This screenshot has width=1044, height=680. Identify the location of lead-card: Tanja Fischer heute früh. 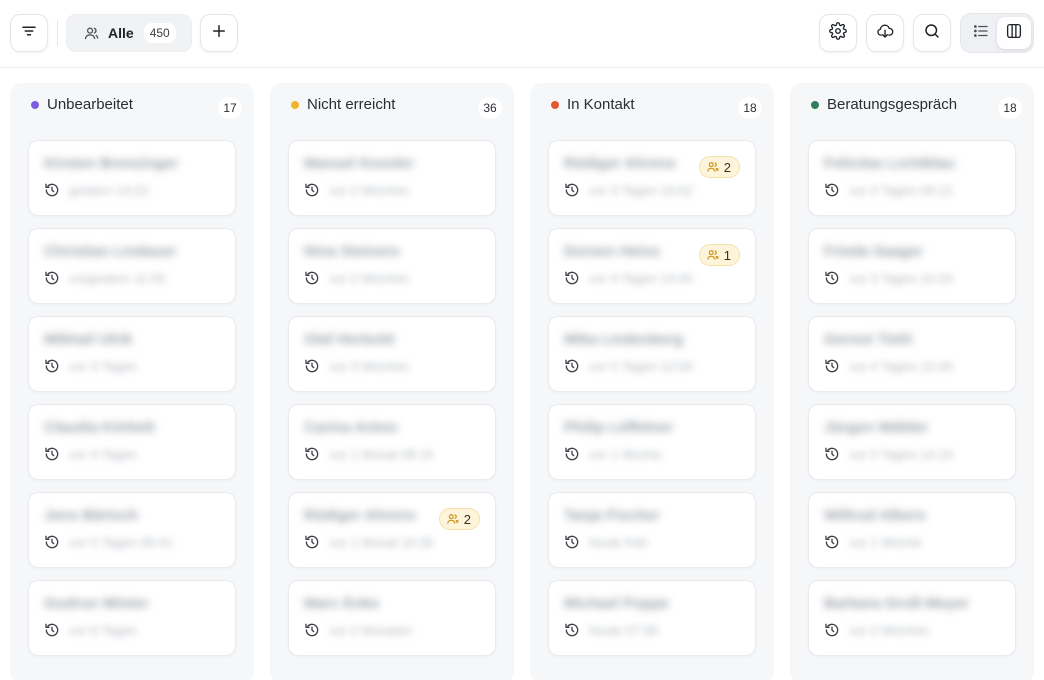
(652, 530).